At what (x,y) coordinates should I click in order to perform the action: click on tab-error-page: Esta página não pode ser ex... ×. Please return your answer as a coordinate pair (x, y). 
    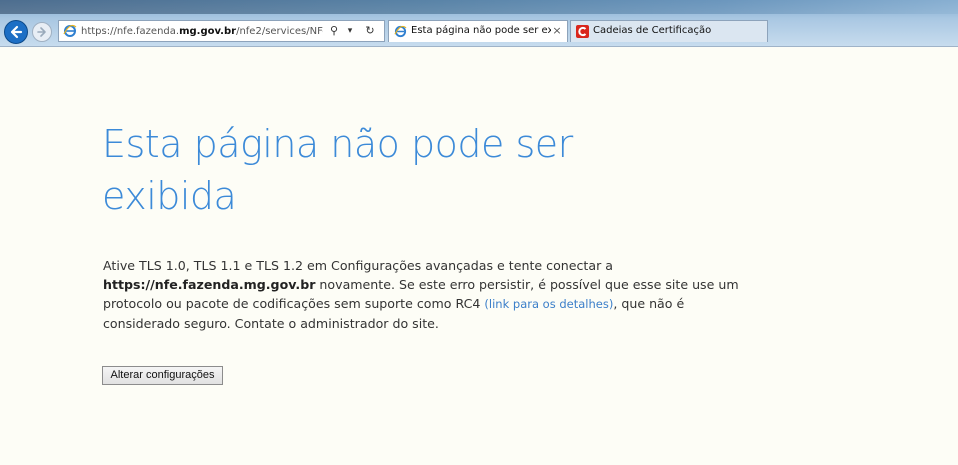
    Looking at the image, I should click on (478, 31).